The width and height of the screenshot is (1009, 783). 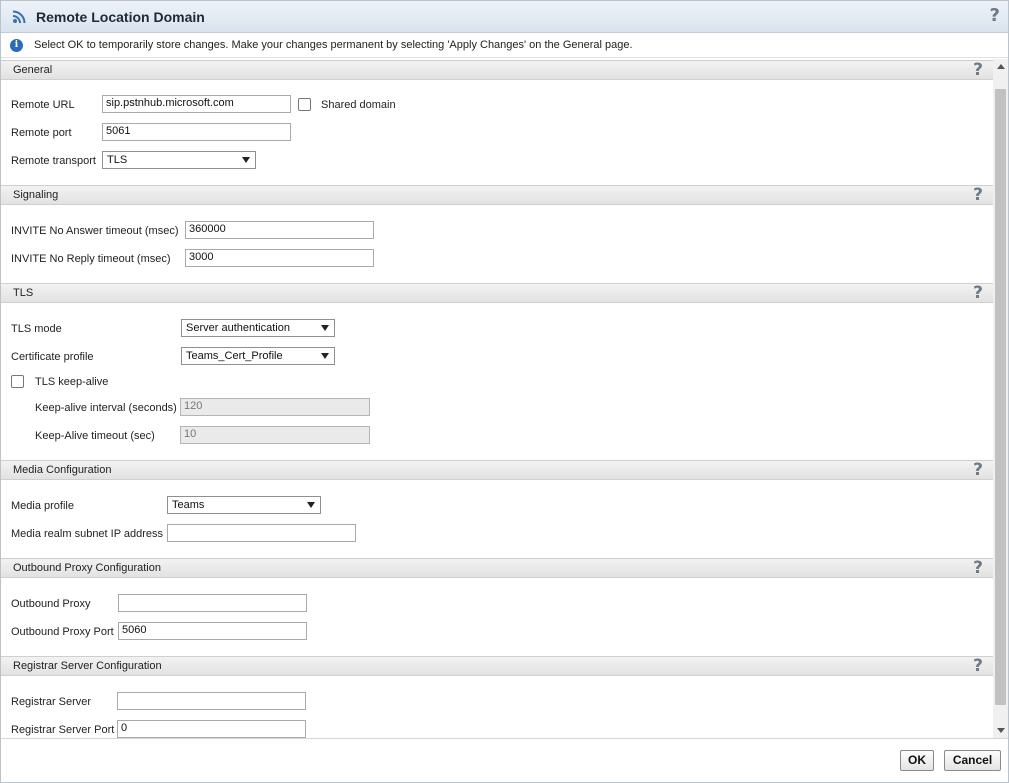 What do you see at coordinates (52, 357) in the screenshot?
I see `certificate-profile-label: Certificate profile` at bounding box center [52, 357].